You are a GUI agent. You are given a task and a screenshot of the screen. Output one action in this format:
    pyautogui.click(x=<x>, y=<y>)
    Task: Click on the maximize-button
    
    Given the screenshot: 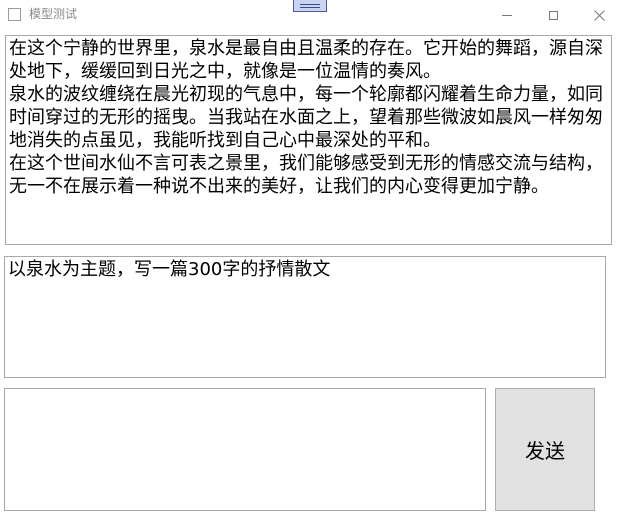 What is the action you would take?
    pyautogui.click(x=553, y=15)
    